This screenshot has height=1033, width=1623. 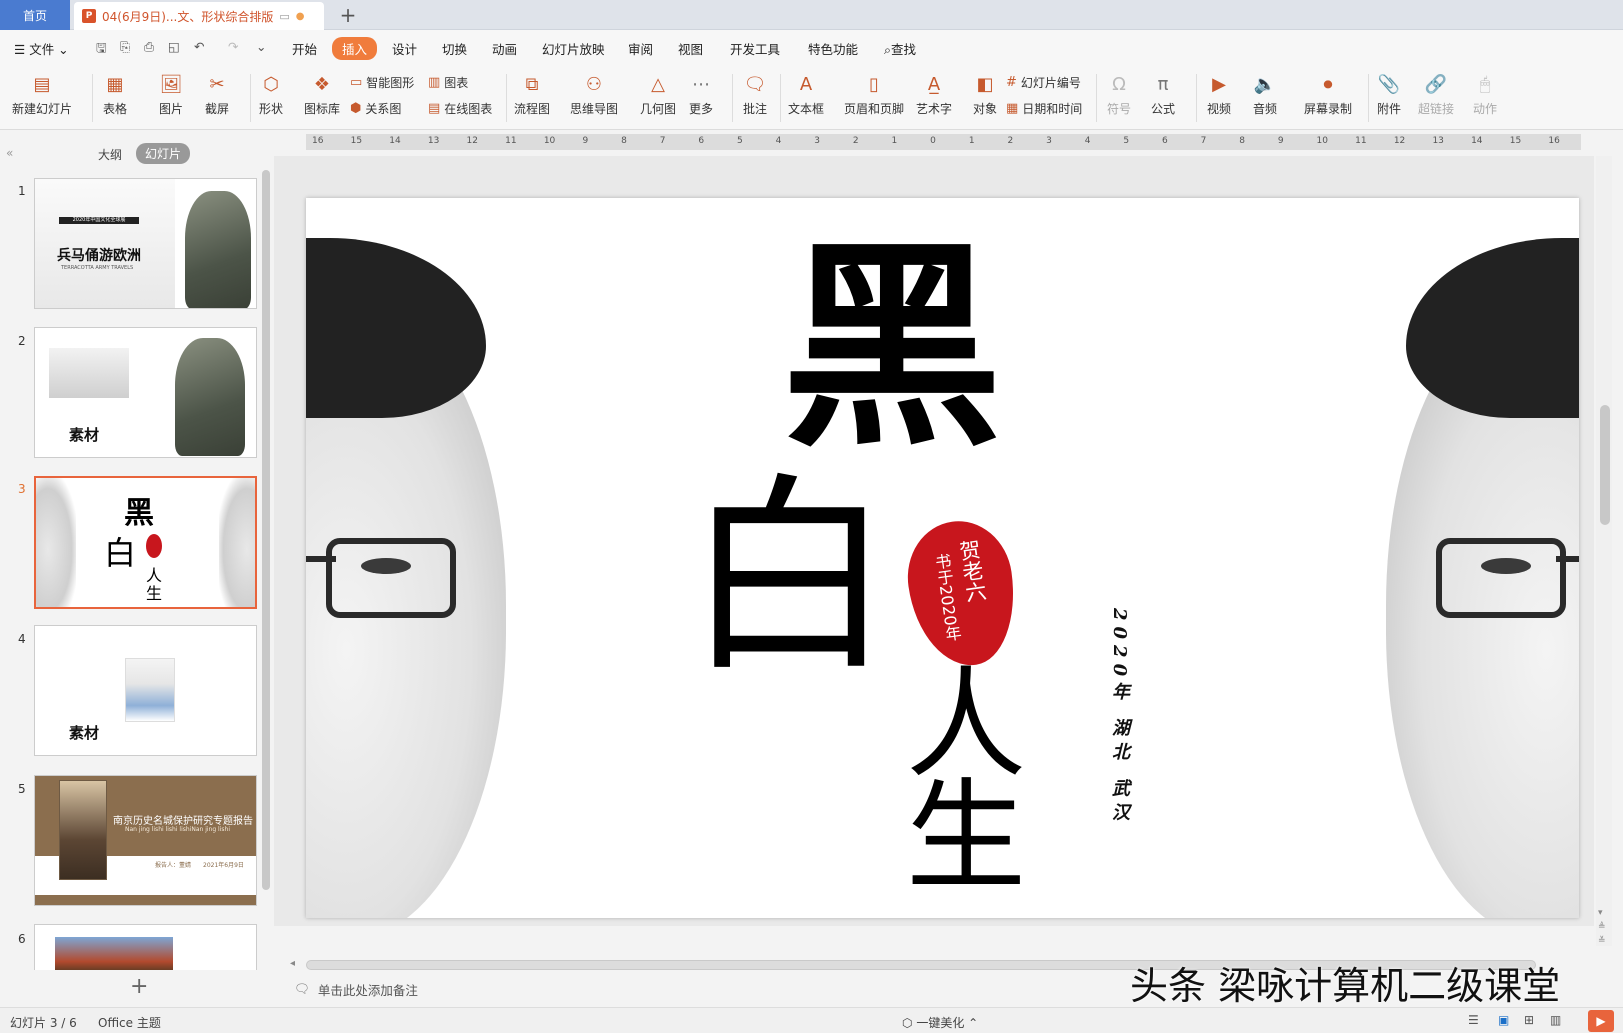 I want to click on comment-button: 🗨 批注, so click(x=755, y=94).